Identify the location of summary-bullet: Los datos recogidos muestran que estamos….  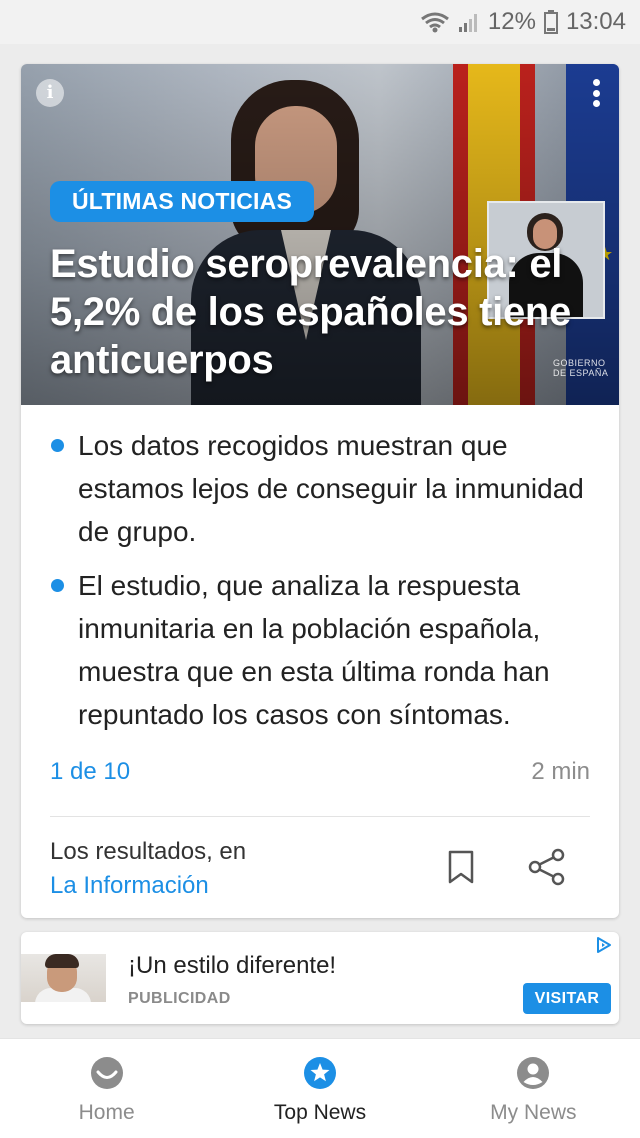
(326, 488).